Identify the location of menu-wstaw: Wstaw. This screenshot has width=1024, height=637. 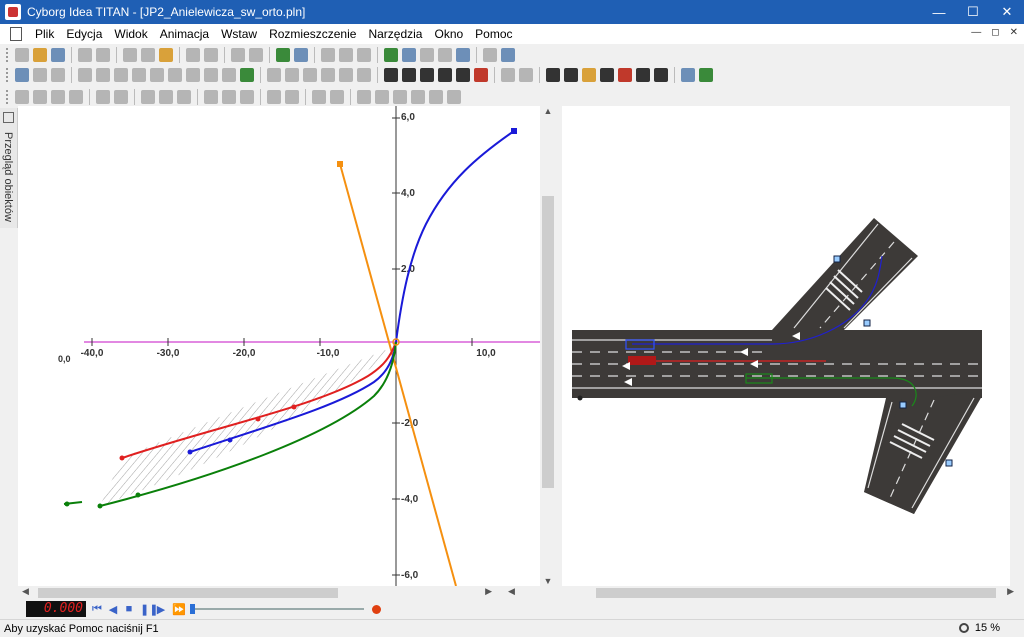
(239, 34).